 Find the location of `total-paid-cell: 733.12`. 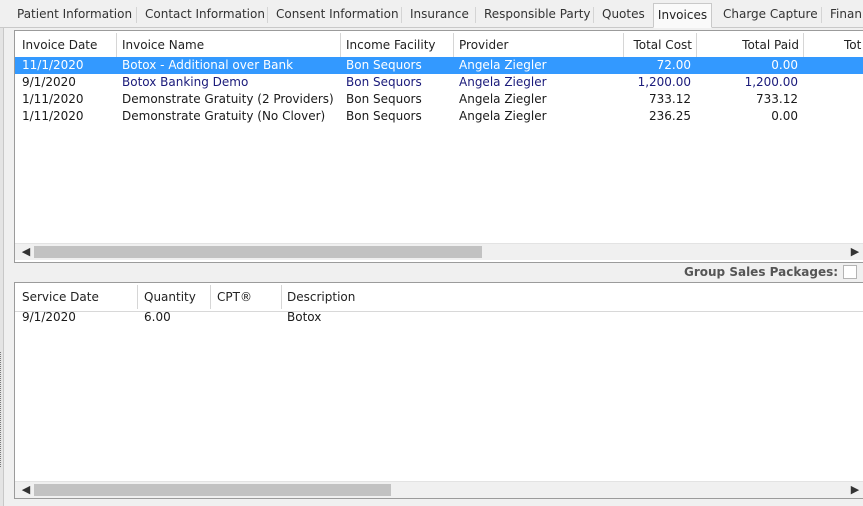

total-paid-cell: 733.12 is located at coordinates (777, 99).